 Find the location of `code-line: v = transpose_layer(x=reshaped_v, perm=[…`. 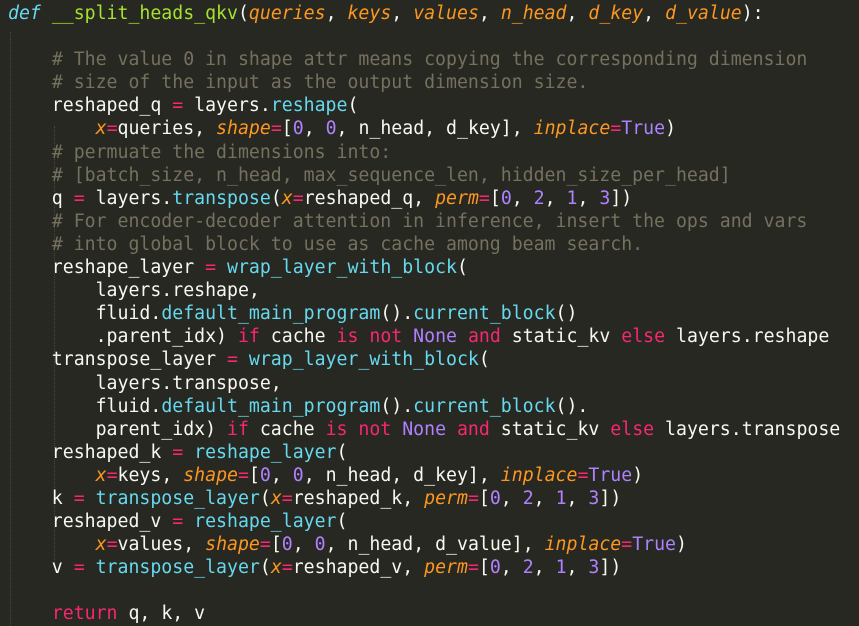

code-line: v = transpose_layer(x=reshaped_v, perm=[… is located at coordinates (424, 567).